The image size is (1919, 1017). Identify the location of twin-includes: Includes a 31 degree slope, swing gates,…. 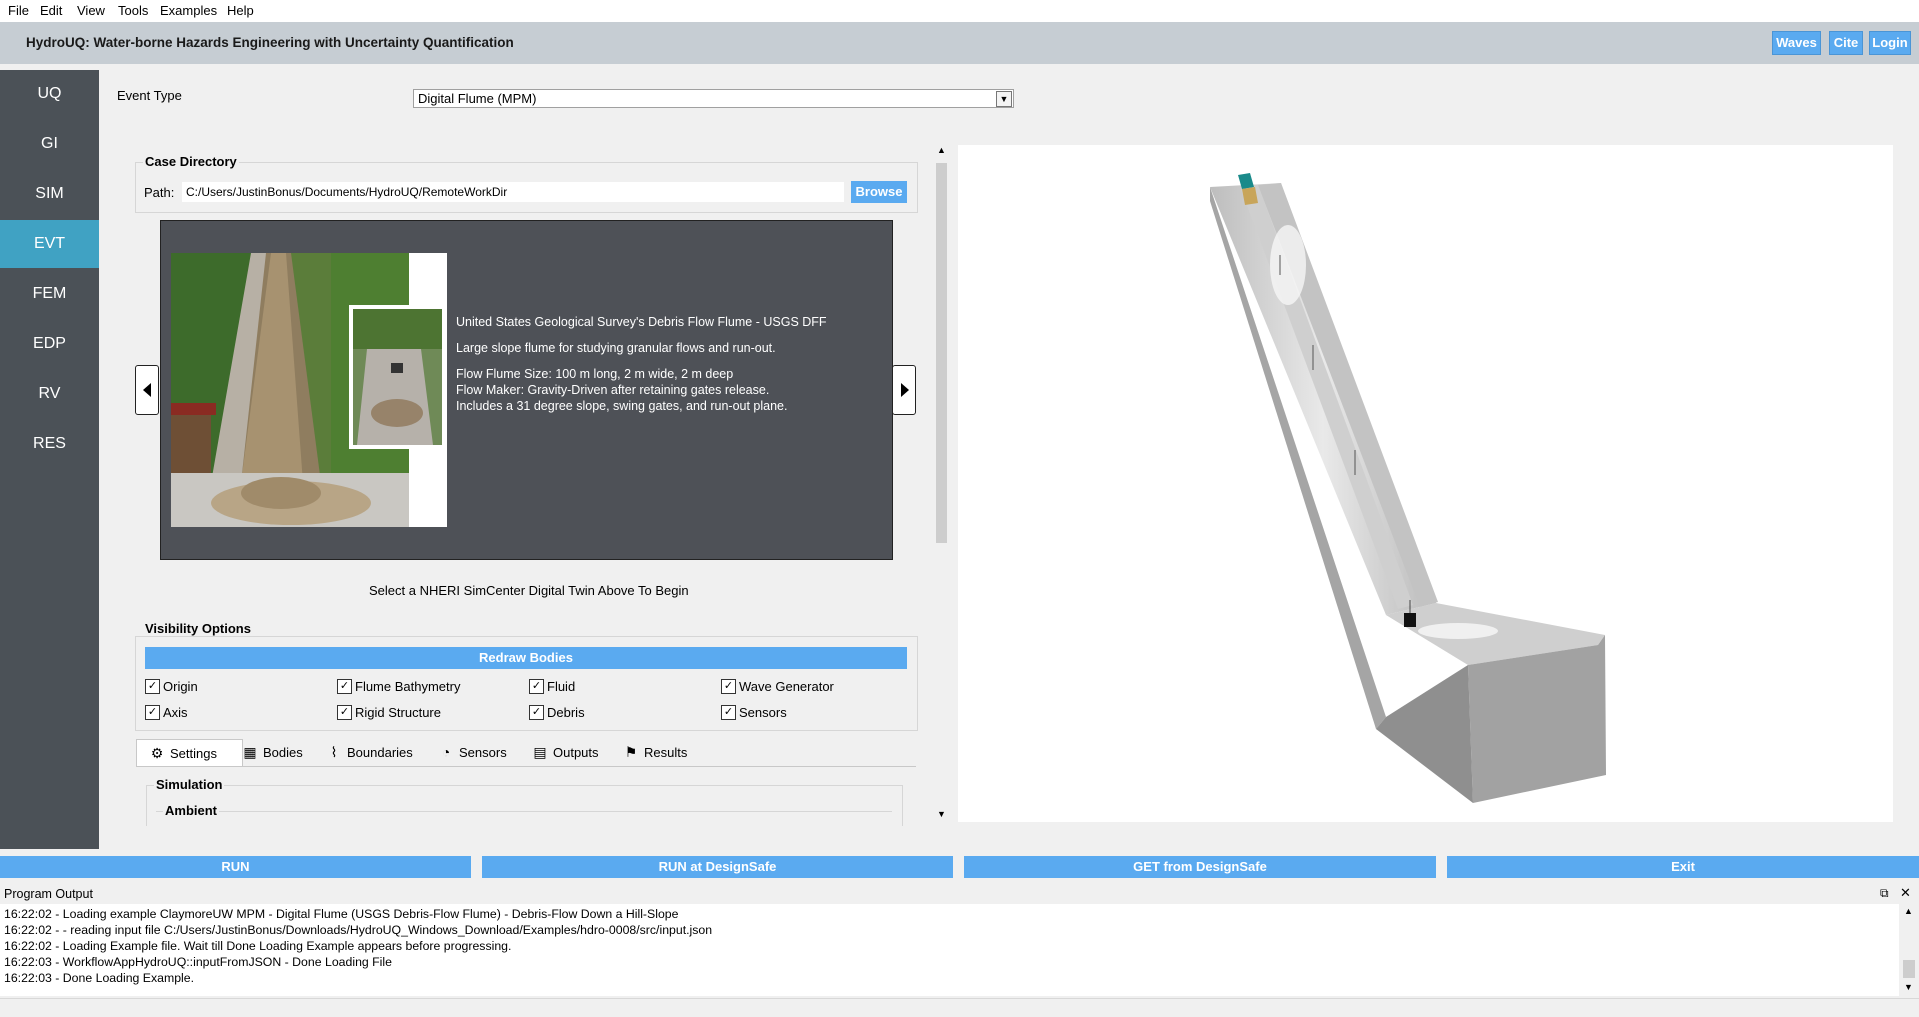
(622, 406).